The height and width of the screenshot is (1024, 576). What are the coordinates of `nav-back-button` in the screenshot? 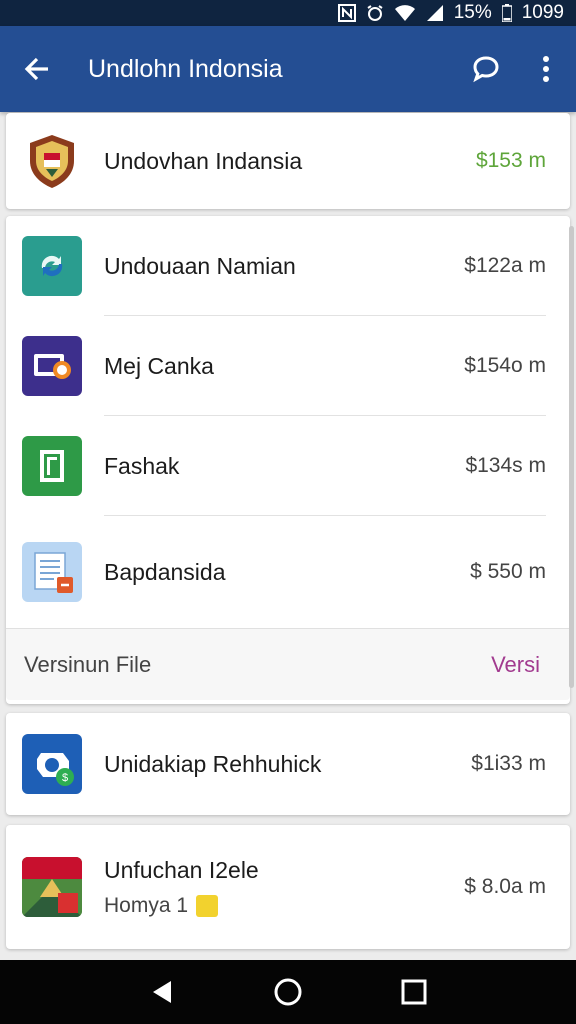 It's located at (162, 992).